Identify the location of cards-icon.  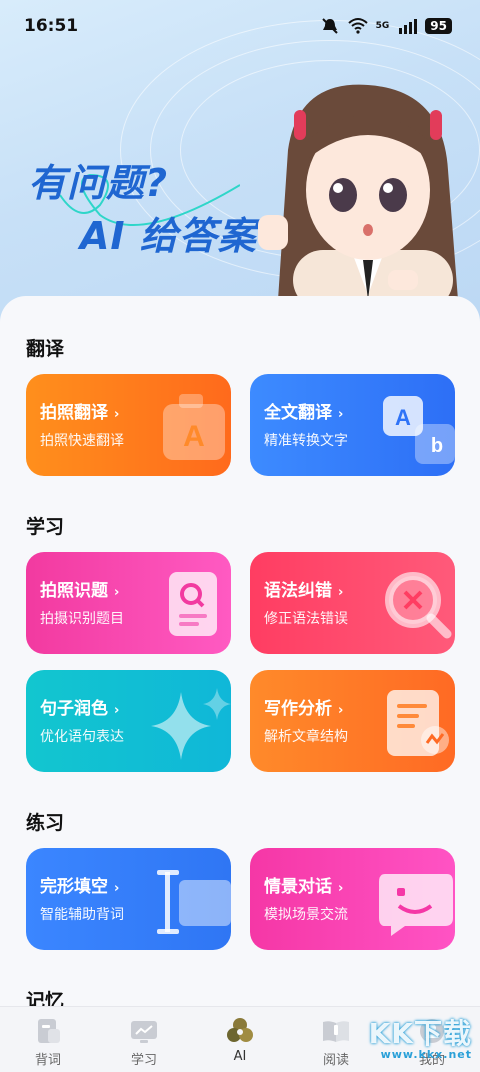
(49, 1031).